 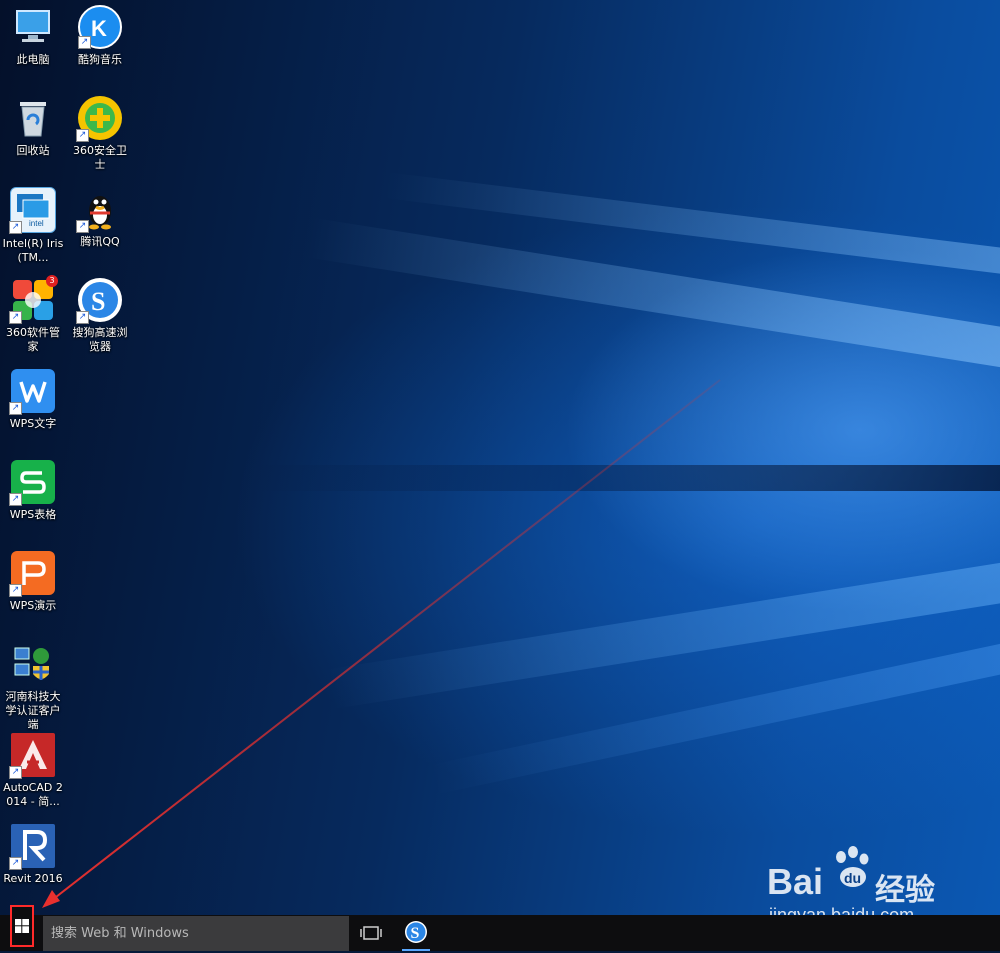 I want to click on taskbar-app-sogou-browser: S, so click(x=416, y=933).